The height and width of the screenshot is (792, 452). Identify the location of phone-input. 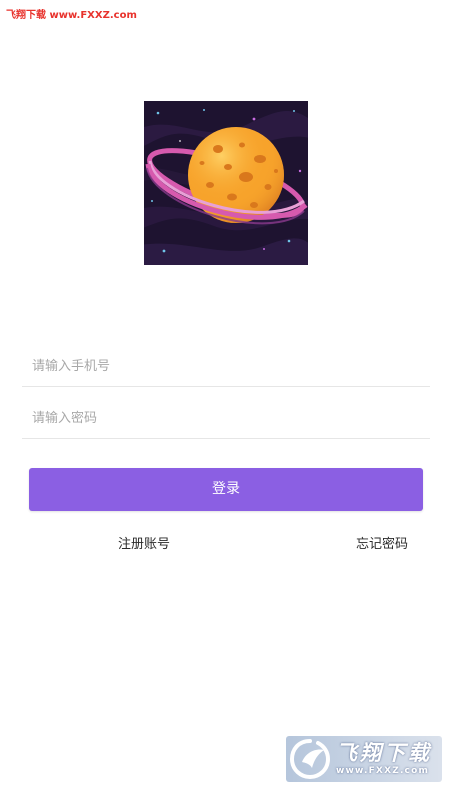
(222, 366).